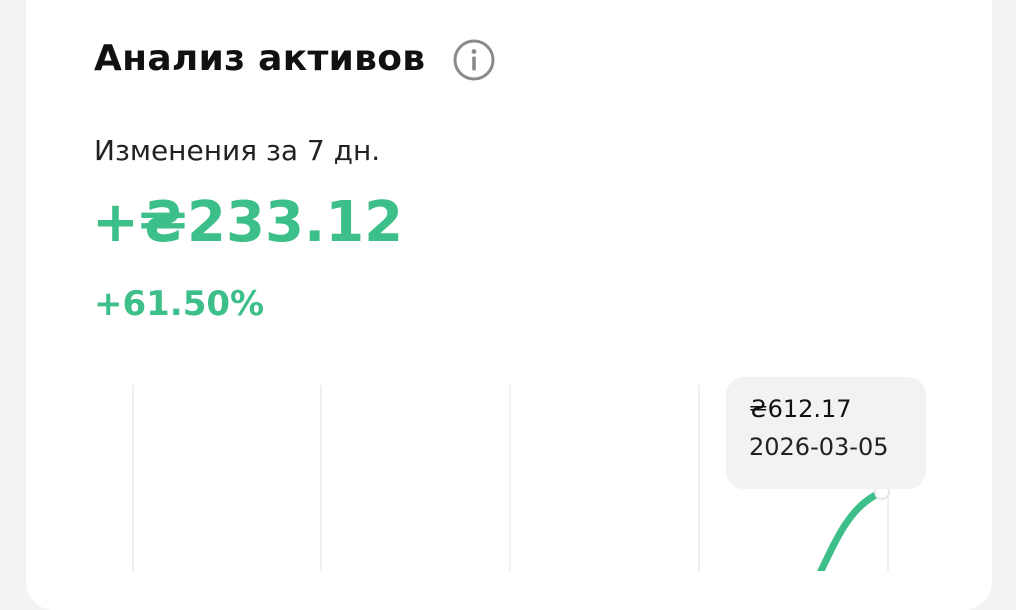 The height and width of the screenshot is (610, 1016). Describe the element at coordinates (800, 409) in the screenshot. I see `tooltip-value: ₴612.17` at that location.